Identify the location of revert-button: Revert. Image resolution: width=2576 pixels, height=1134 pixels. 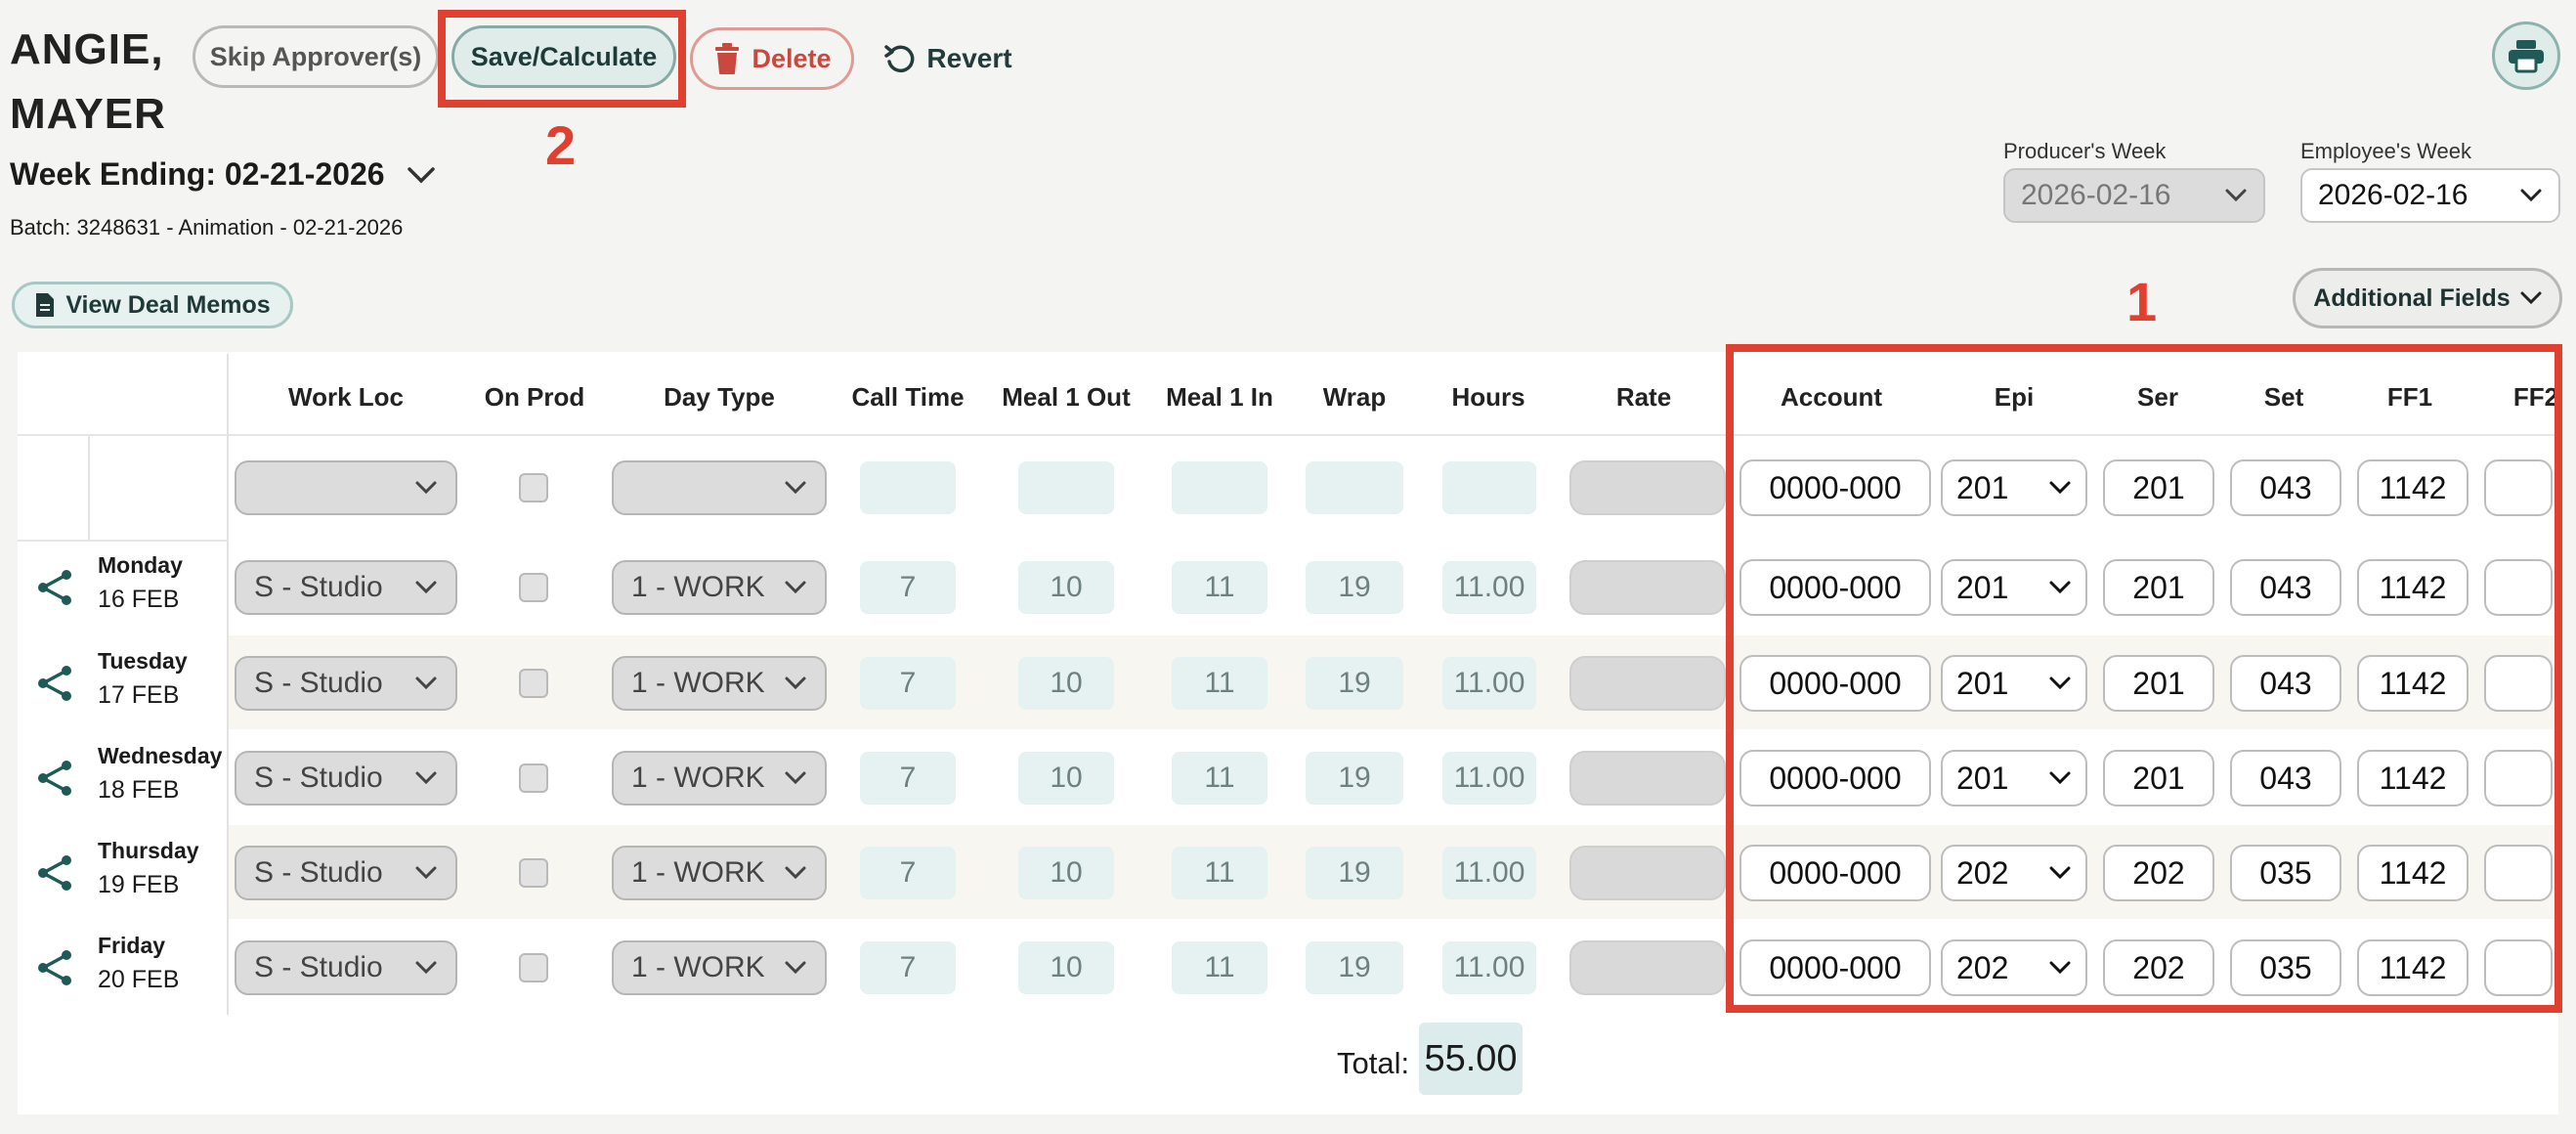
(948, 58).